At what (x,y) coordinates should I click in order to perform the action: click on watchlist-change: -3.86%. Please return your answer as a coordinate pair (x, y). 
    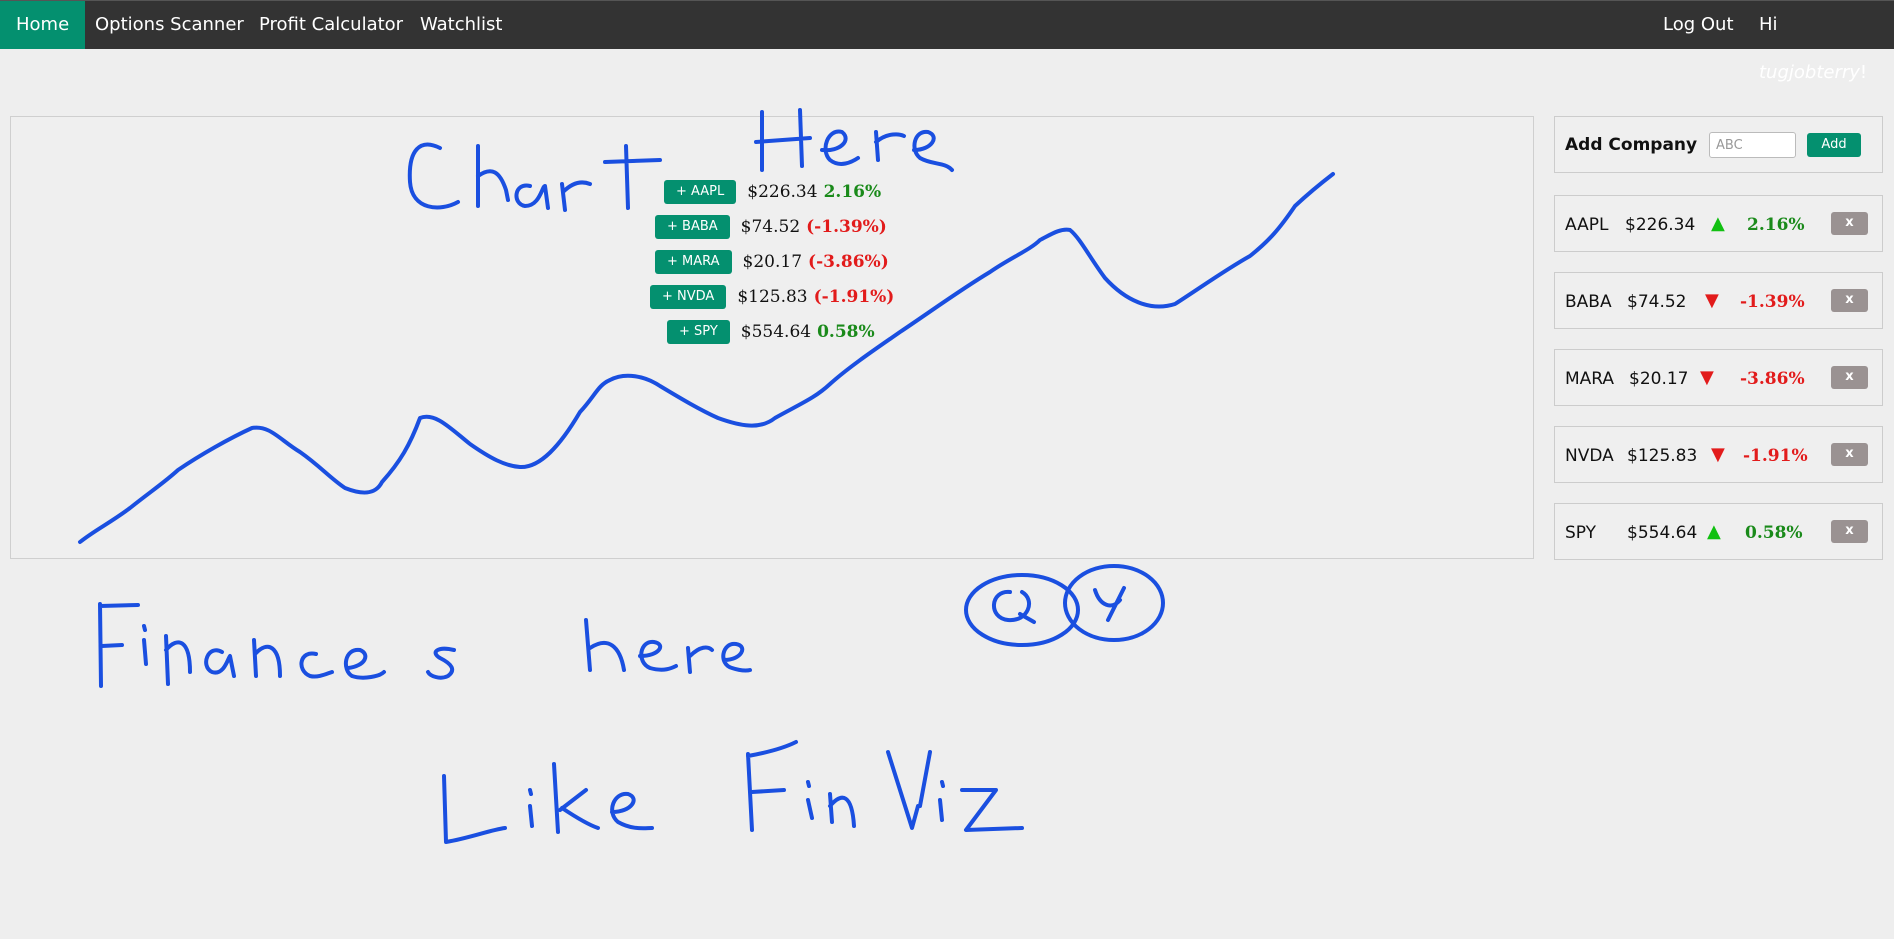
    Looking at the image, I should click on (1772, 379).